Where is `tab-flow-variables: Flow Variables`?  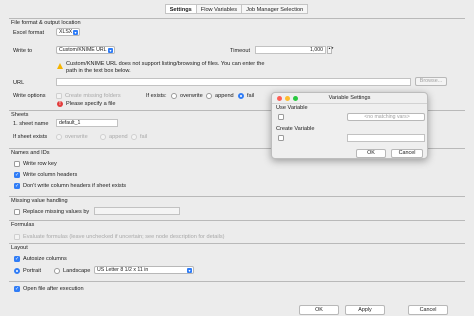 tab-flow-variables: Flow Variables is located at coordinates (219, 9).